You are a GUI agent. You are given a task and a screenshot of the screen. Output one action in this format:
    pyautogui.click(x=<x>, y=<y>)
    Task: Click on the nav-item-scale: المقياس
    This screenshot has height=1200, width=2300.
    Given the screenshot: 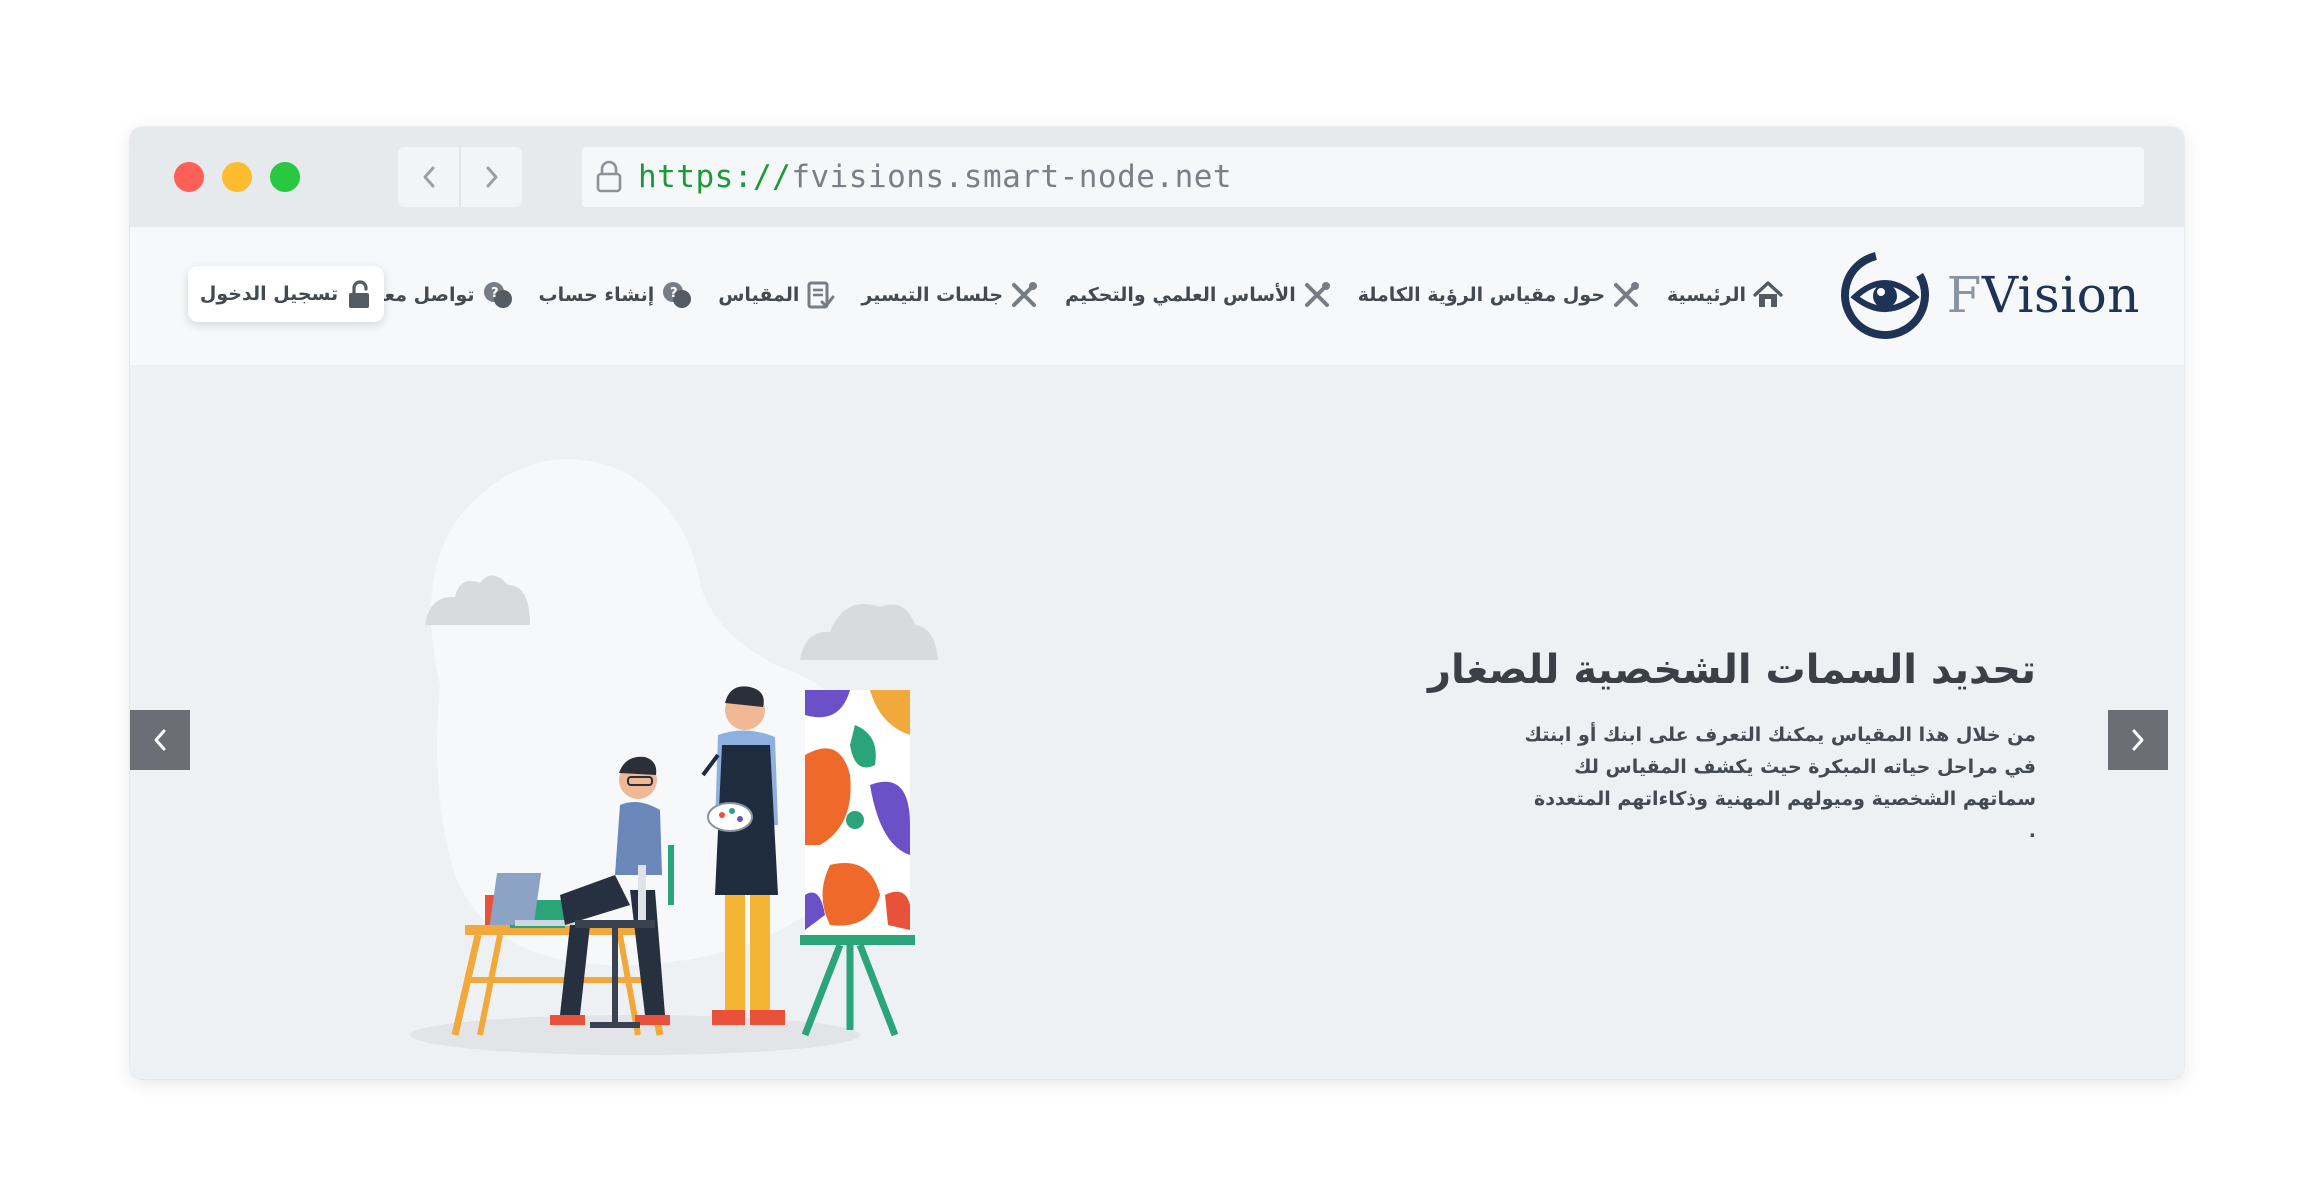 What is the action you would take?
    pyautogui.click(x=776, y=295)
    